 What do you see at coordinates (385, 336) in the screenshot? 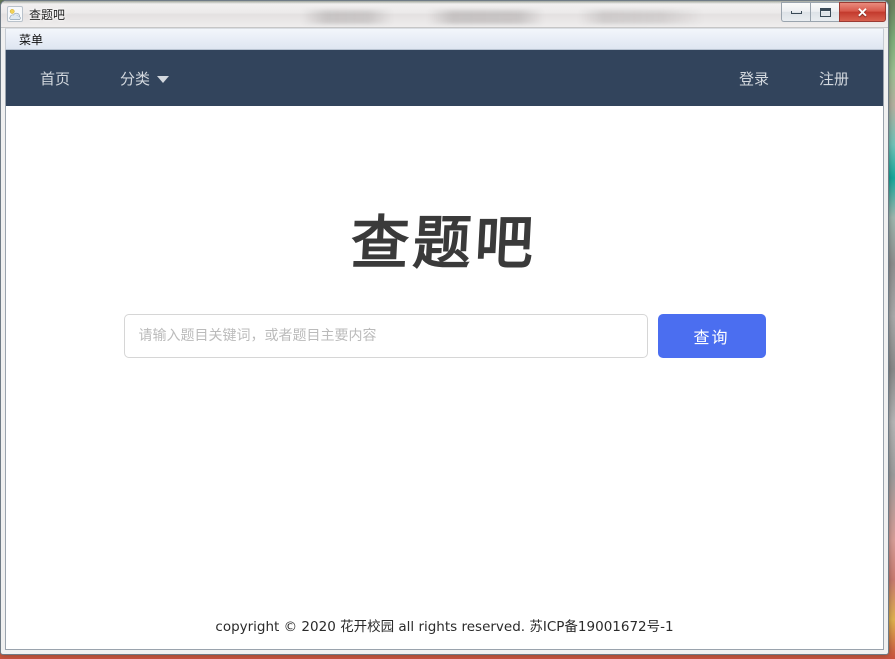
I see `search-input` at bounding box center [385, 336].